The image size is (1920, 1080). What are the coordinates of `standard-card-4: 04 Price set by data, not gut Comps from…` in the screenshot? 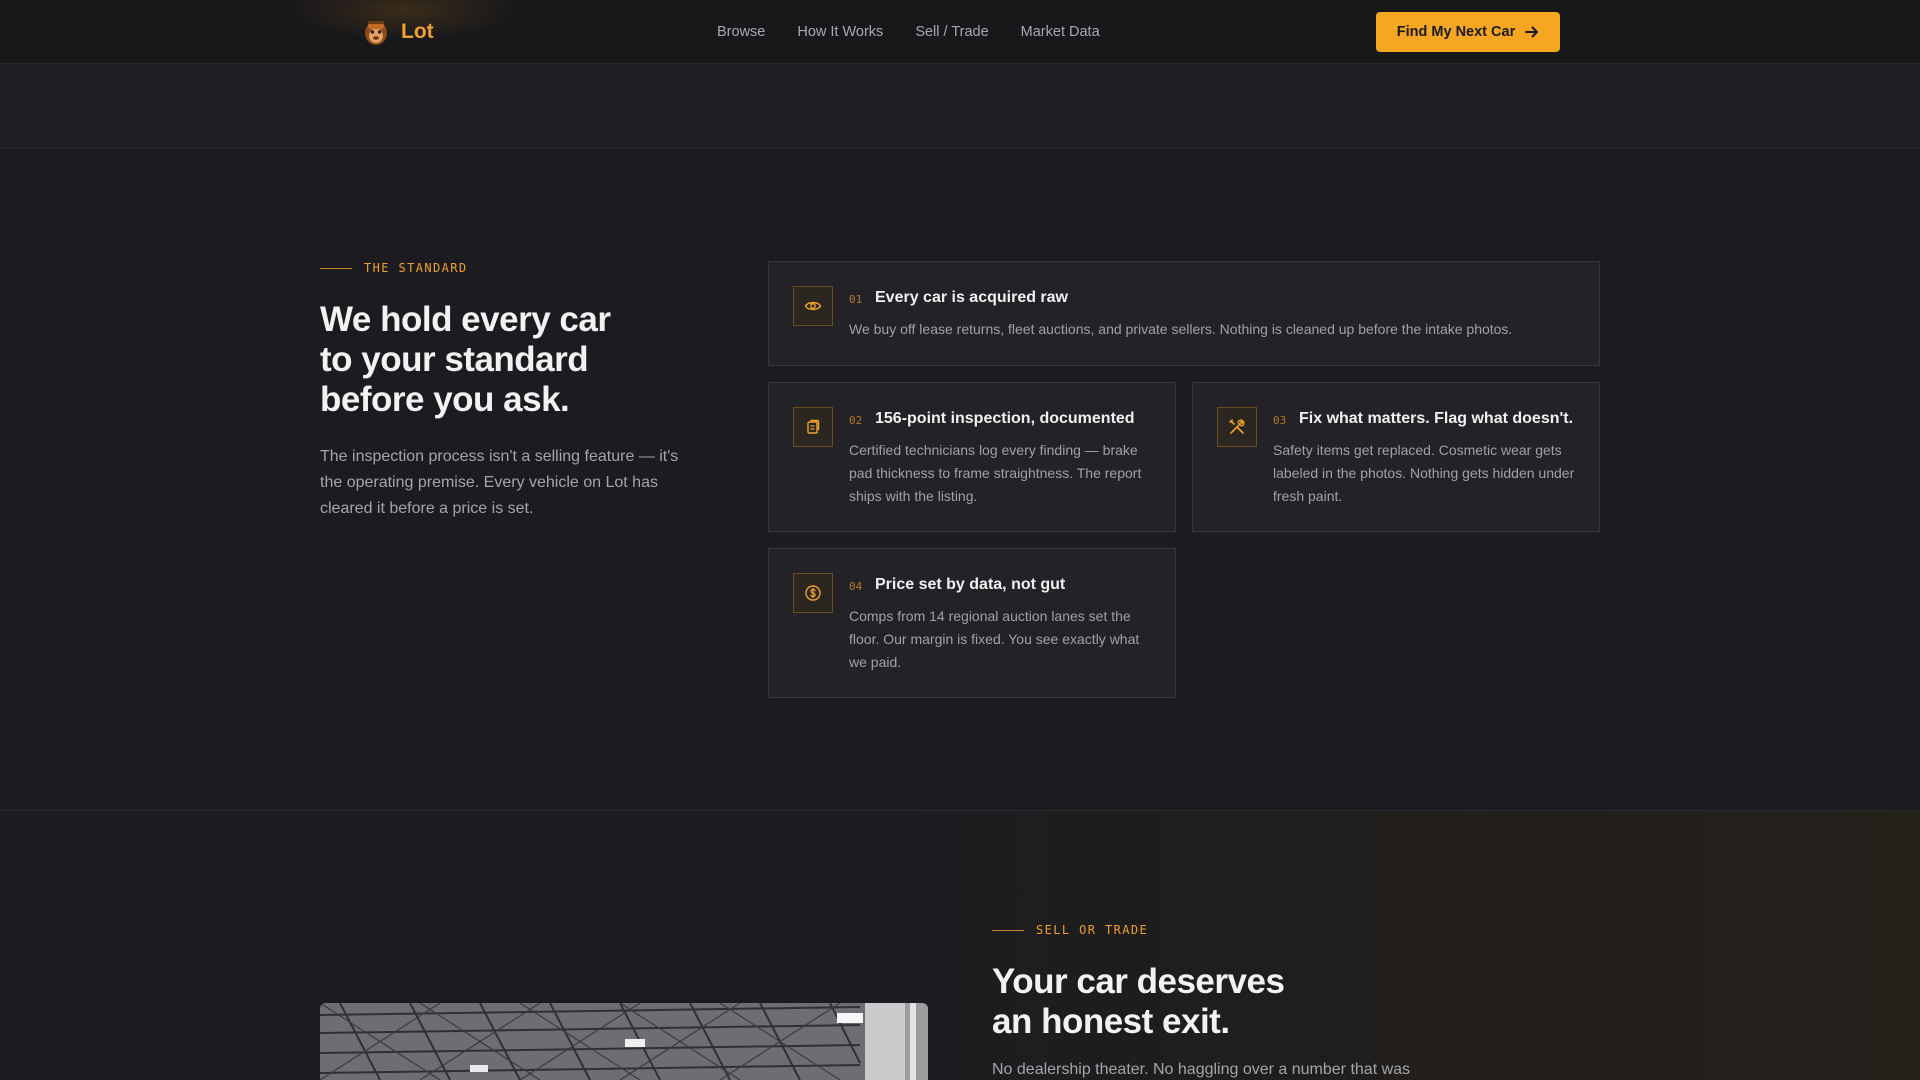 It's located at (972, 623).